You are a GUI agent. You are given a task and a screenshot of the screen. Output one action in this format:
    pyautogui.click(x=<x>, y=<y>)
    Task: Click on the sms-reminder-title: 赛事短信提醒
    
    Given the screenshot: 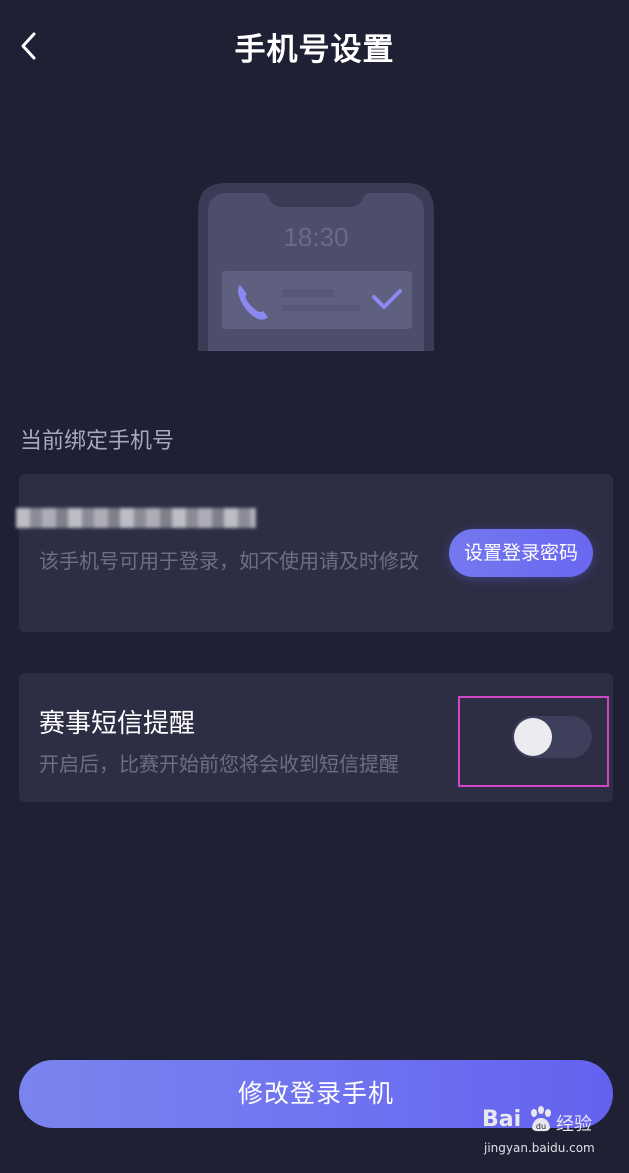 What is the action you would take?
    pyautogui.click(x=117, y=724)
    